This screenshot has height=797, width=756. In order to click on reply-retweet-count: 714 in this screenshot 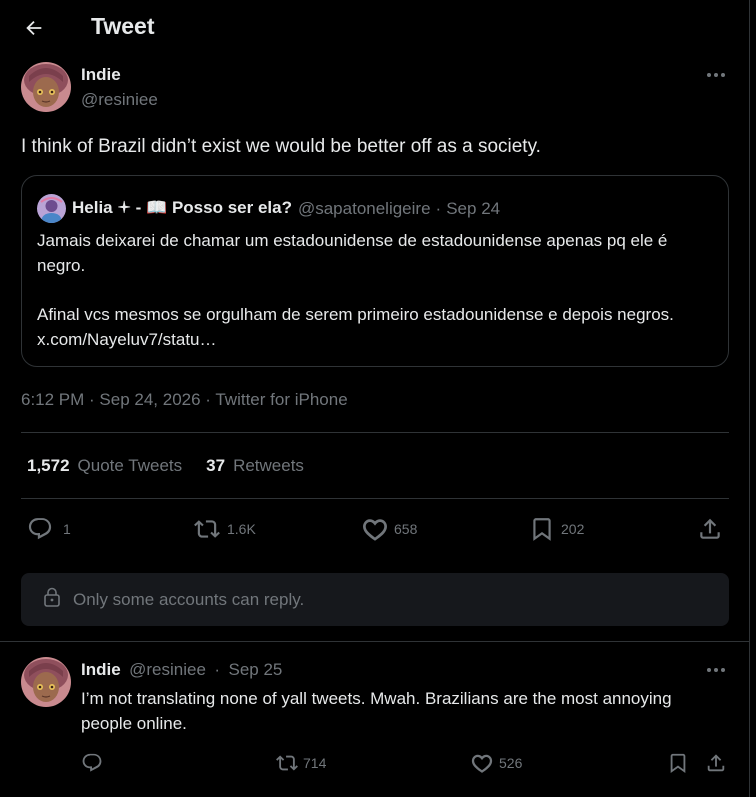, I will do `click(315, 763)`.